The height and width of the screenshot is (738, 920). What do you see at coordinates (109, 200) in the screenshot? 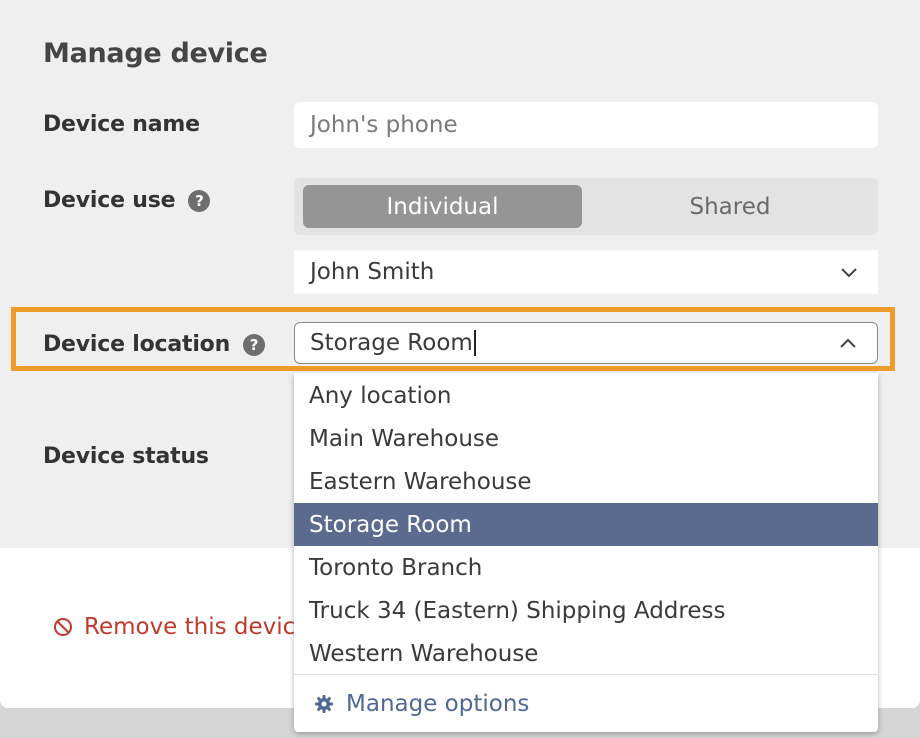
I see `device-use-label-text: Device use` at bounding box center [109, 200].